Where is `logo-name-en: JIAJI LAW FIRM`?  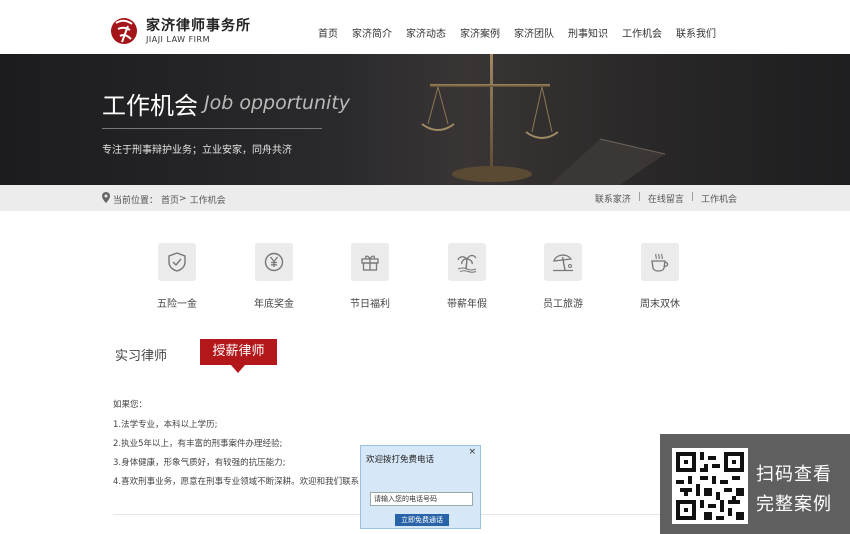
logo-name-en: JIAJI LAW FIRM is located at coordinates (178, 39).